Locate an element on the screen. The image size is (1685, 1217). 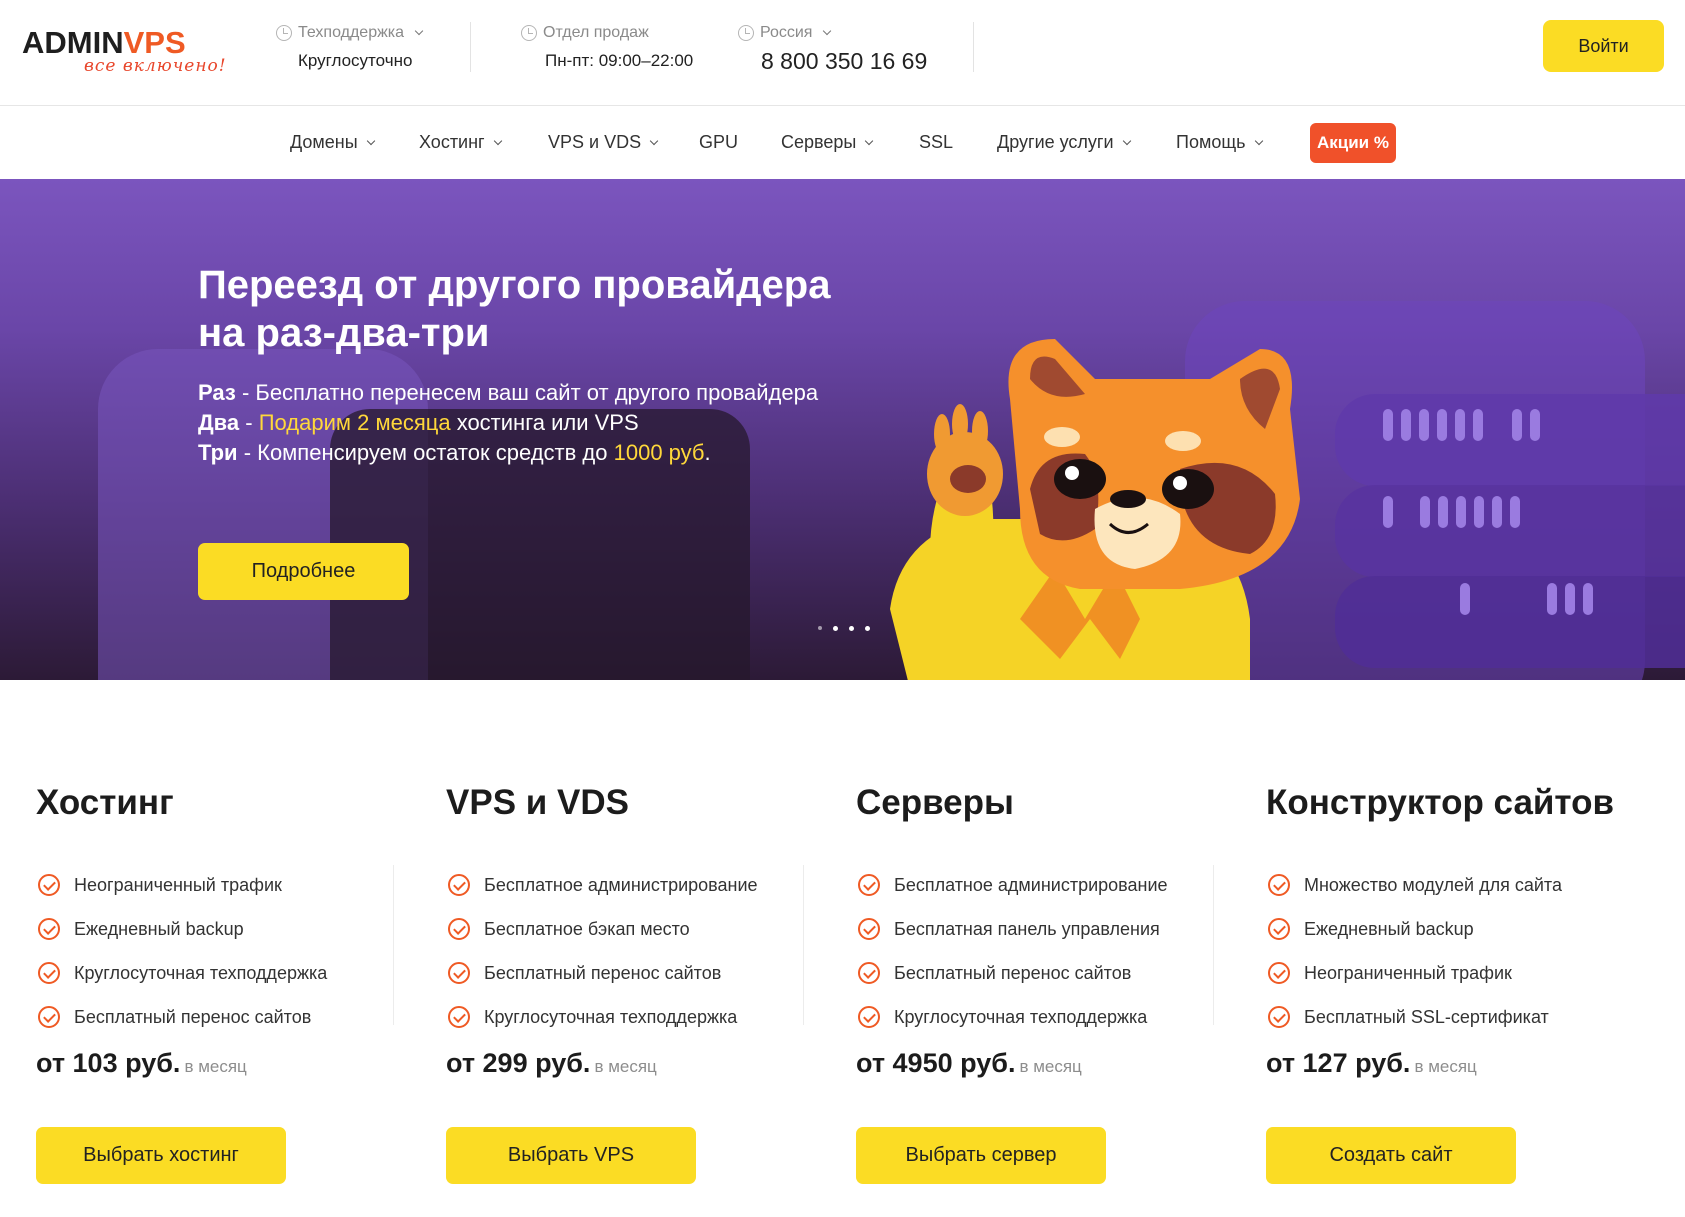
sales-info: Отдел продаж Пн-пт: 09:00–22:00 is located at coordinates (607, 47).